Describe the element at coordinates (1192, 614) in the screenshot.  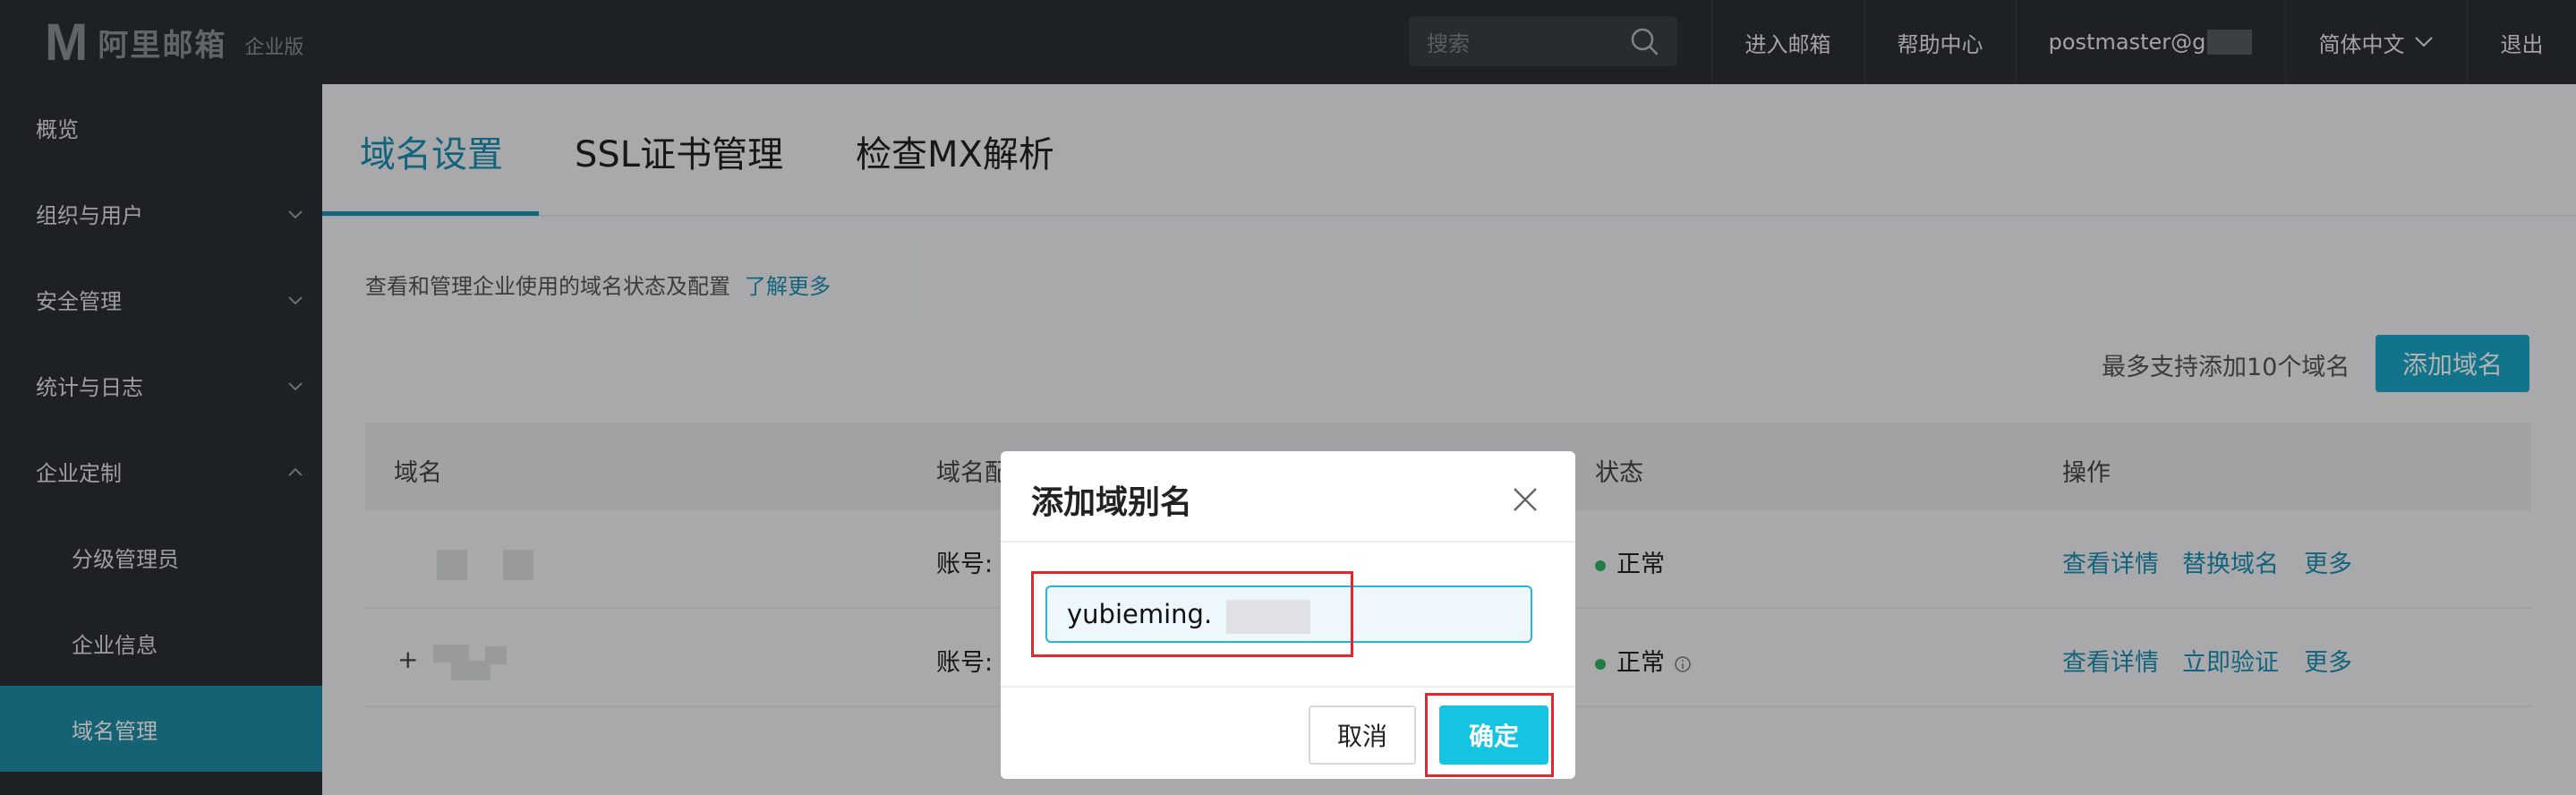
I see `highlight-box-input` at that location.